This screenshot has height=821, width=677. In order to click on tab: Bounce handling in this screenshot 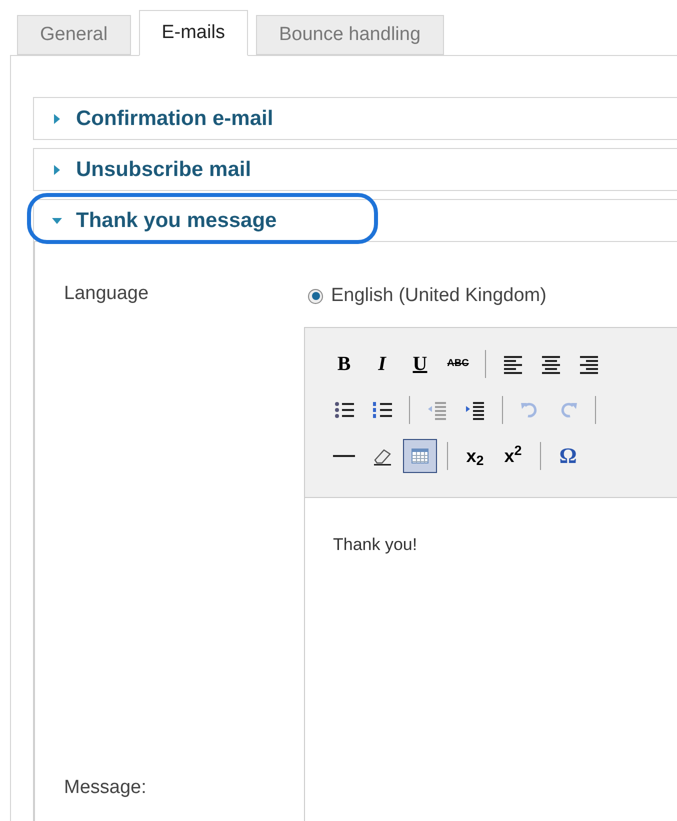, I will do `click(350, 35)`.